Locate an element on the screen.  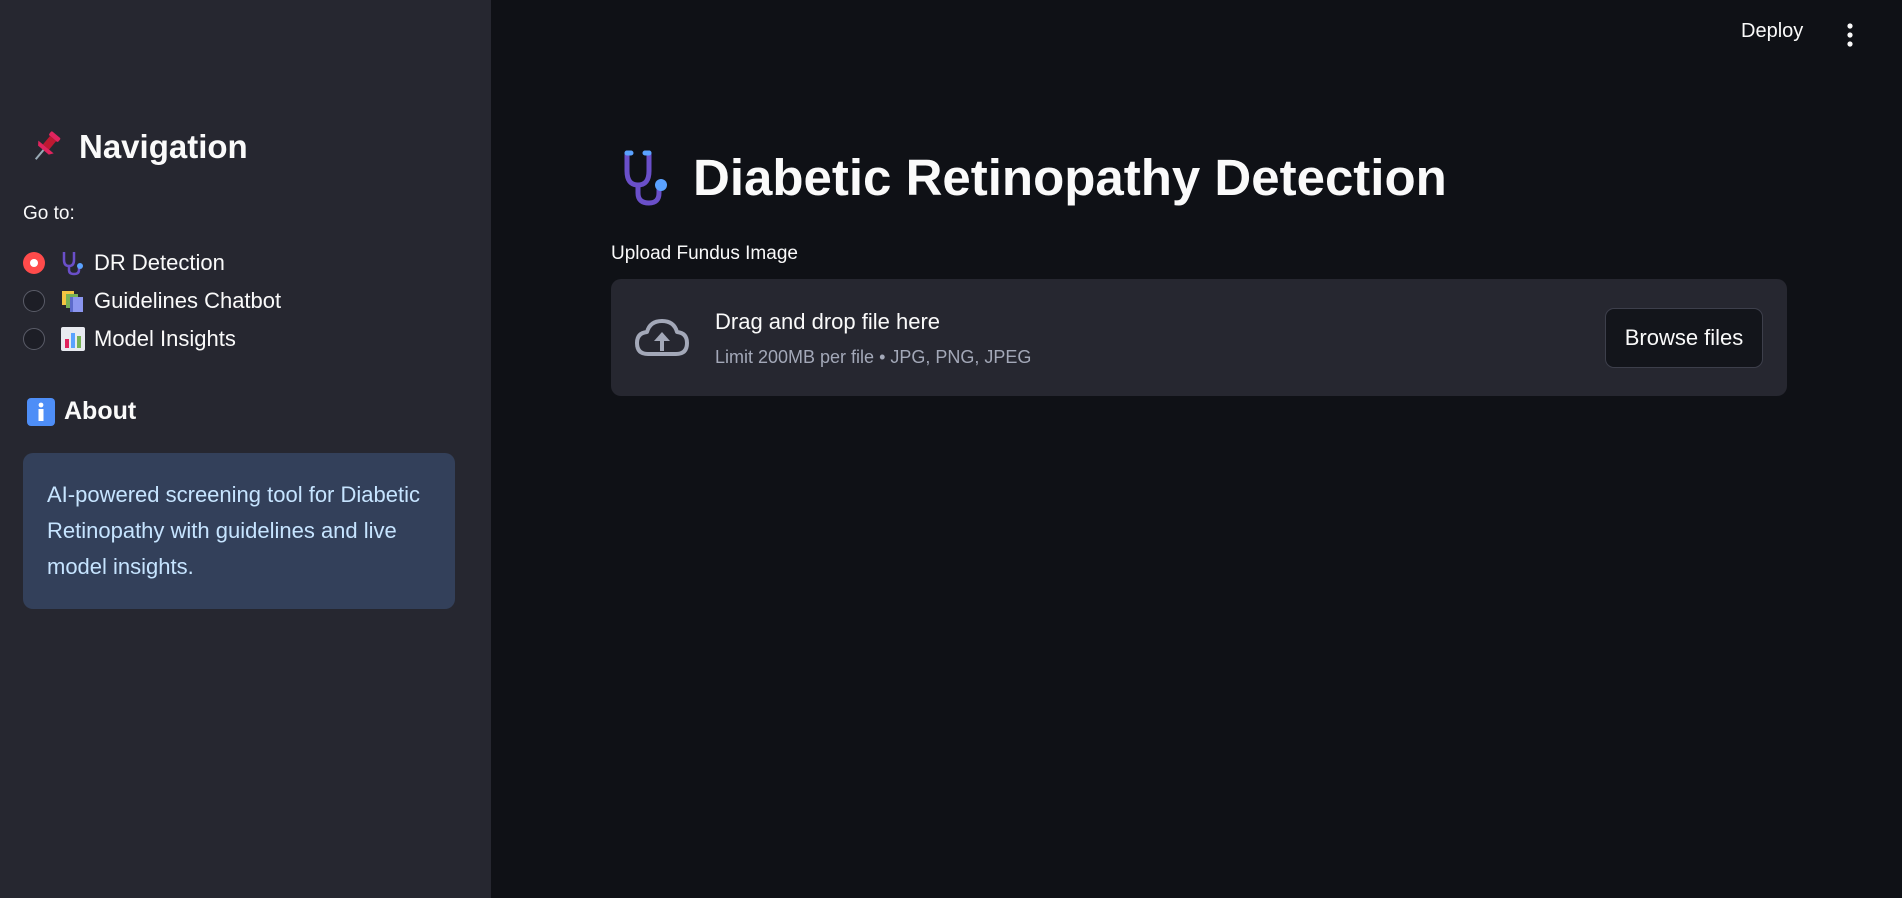
nav-option-label: DR Detection is located at coordinates (159, 262).